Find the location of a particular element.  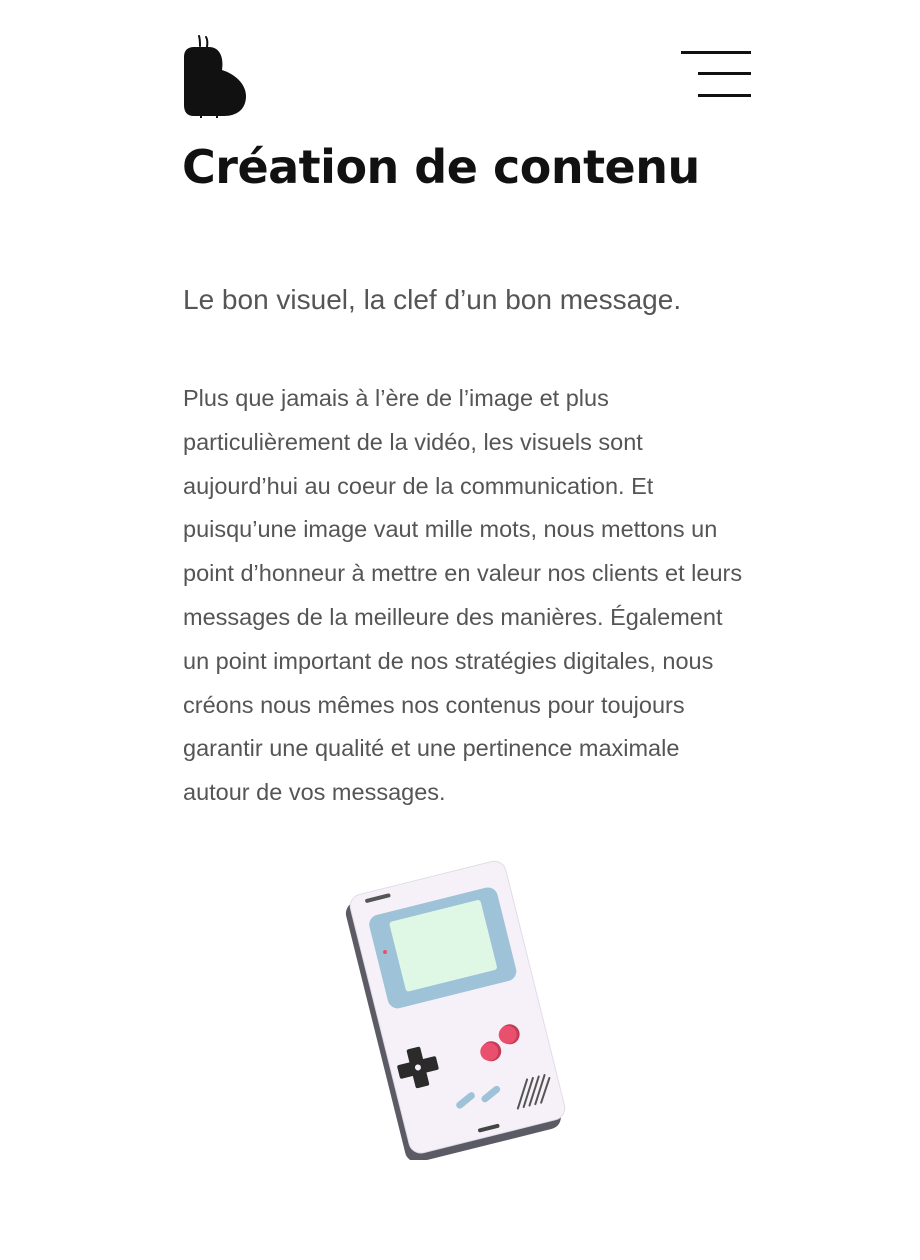

menu-button is located at coordinates (716, 74).